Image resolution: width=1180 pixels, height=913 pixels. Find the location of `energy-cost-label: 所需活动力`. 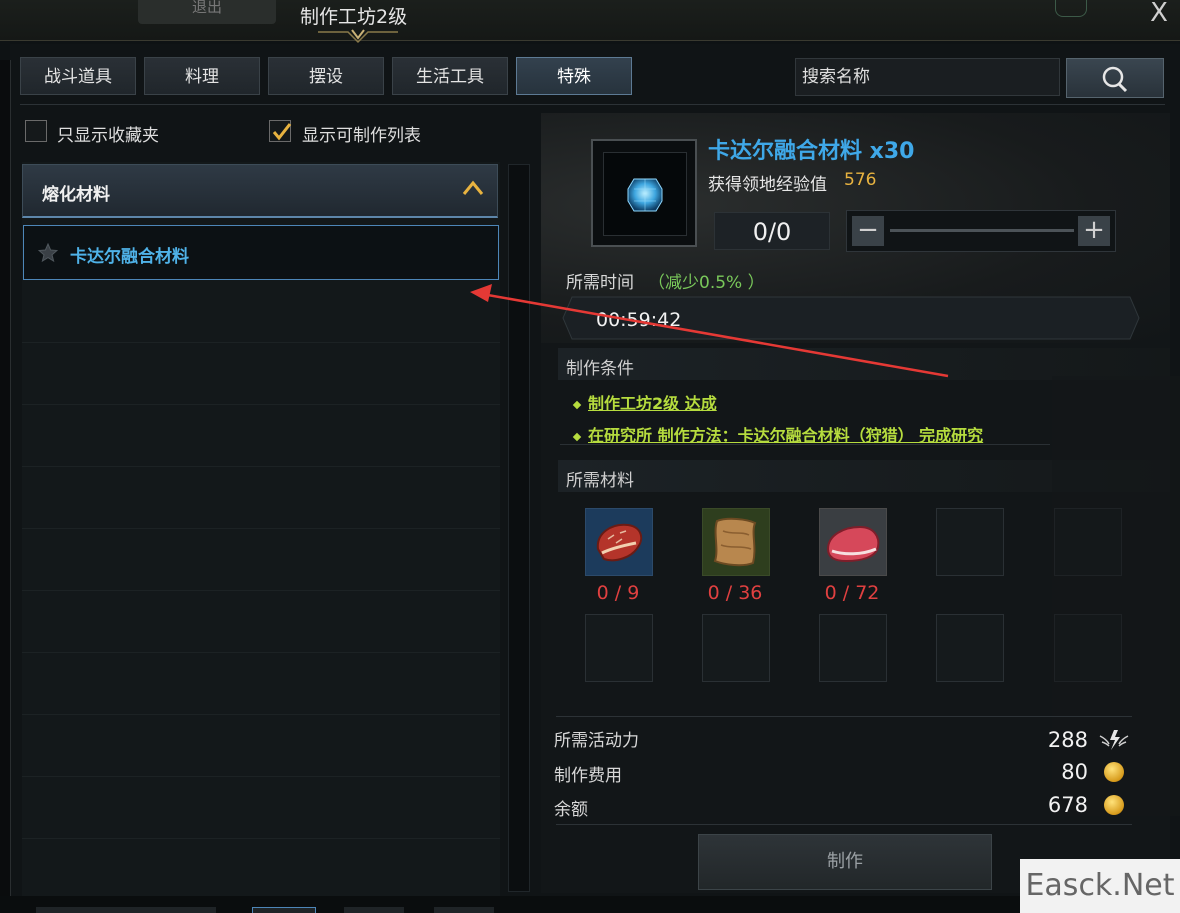

energy-cost-label: 所需活动力 is located at coordinates (596, 741).